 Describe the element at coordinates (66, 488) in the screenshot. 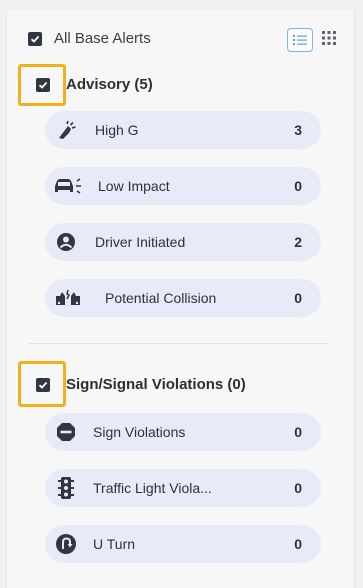

I see `traffic-light-icon` at that location.